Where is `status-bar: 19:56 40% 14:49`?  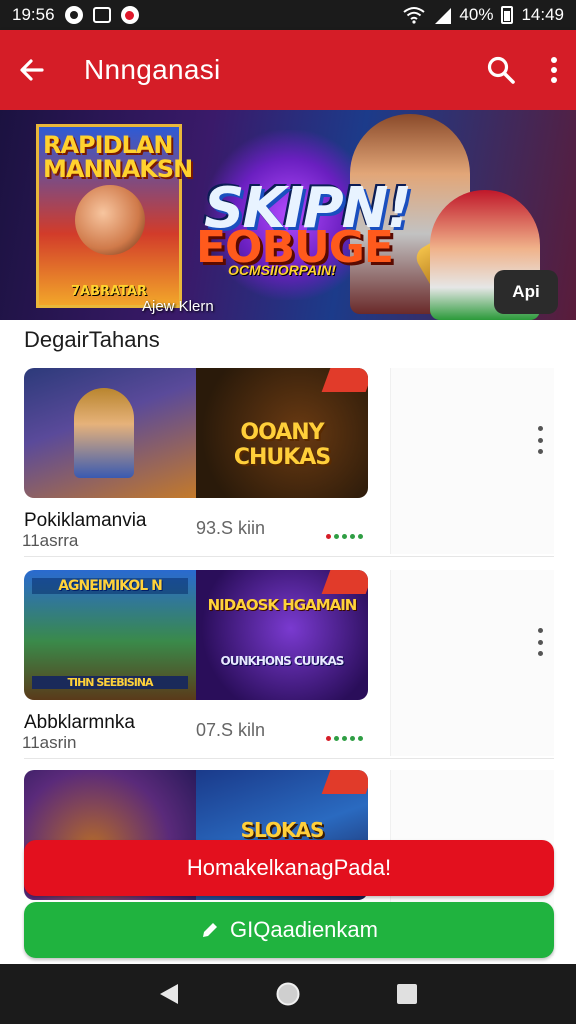
status-bar: 19:56 40% 14:49 is located at coordinates (288, 15).